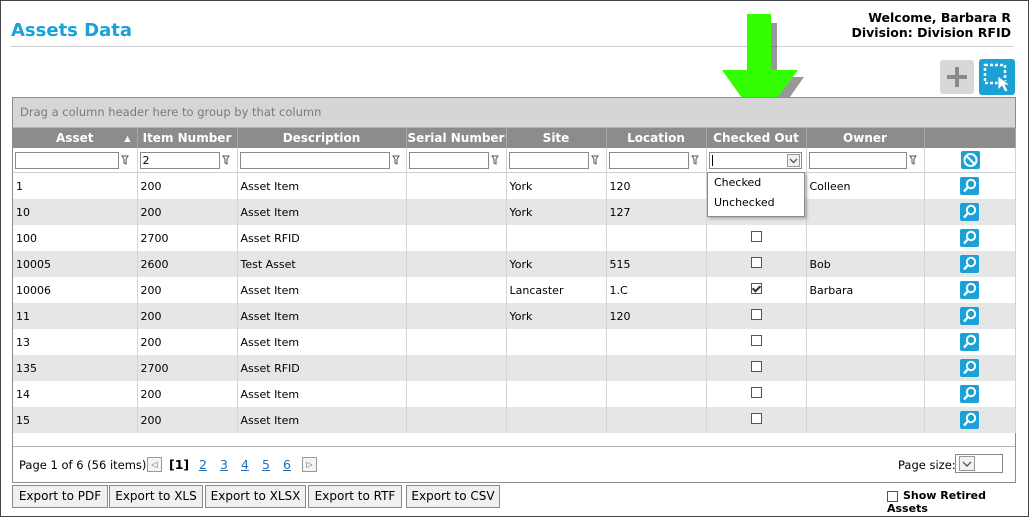  What do you see at coordinates (67, 160) in the screenshot?
I see `asset-filter-input` at bounding box center [67, 160].